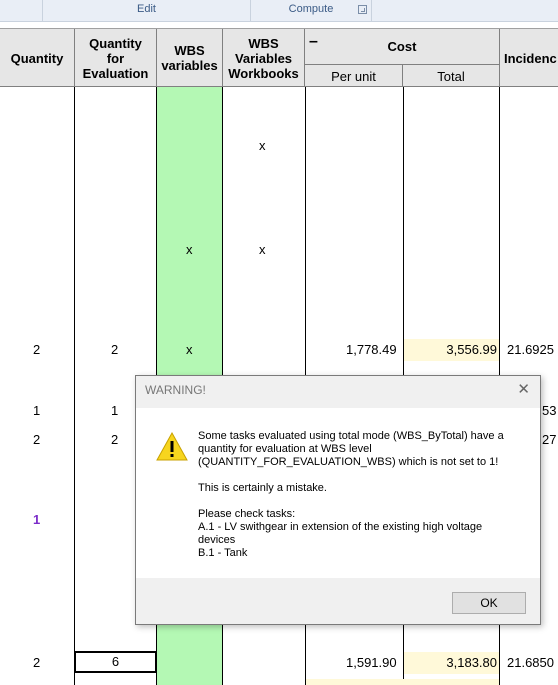  I want to click on header-cost: – Cost, so click(402, 47).